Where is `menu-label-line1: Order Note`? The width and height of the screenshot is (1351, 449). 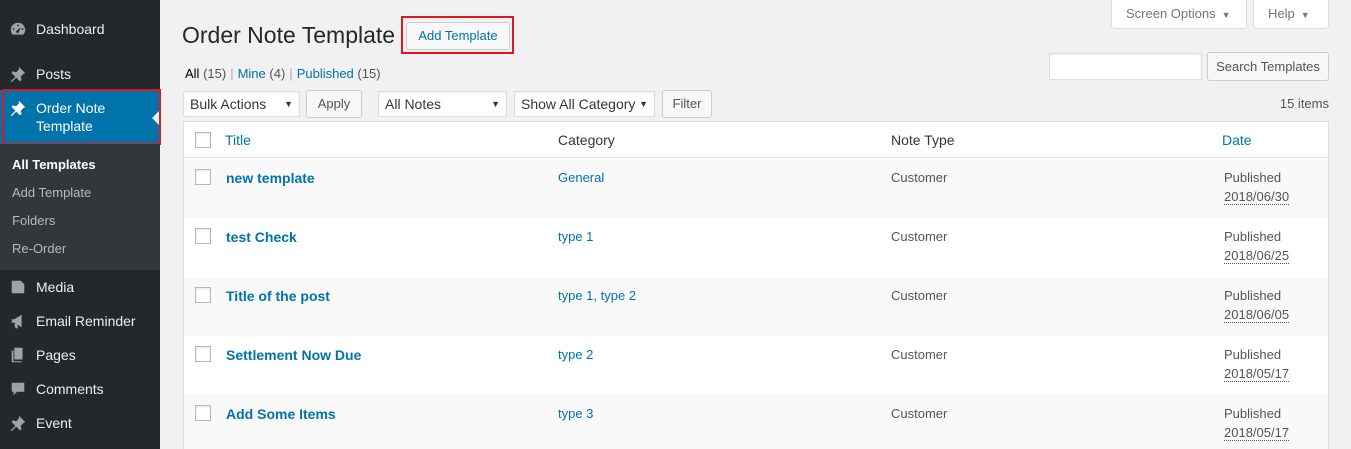
menu-label-line1: Order Note is located at coordinates (71, 108).